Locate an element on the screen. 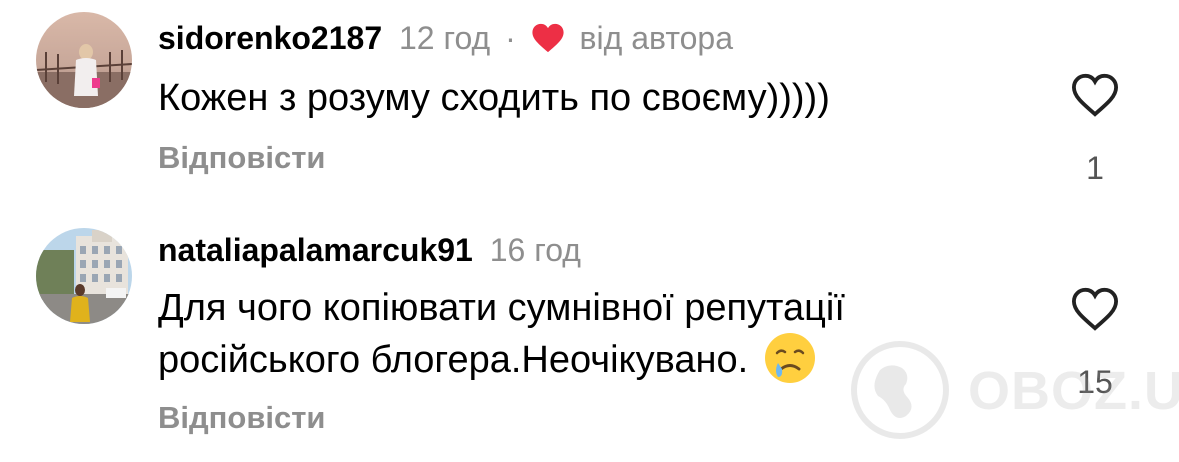 This screenshot has width=1179, height=462. crying-face-emoji is located at coordinates (789, 357).